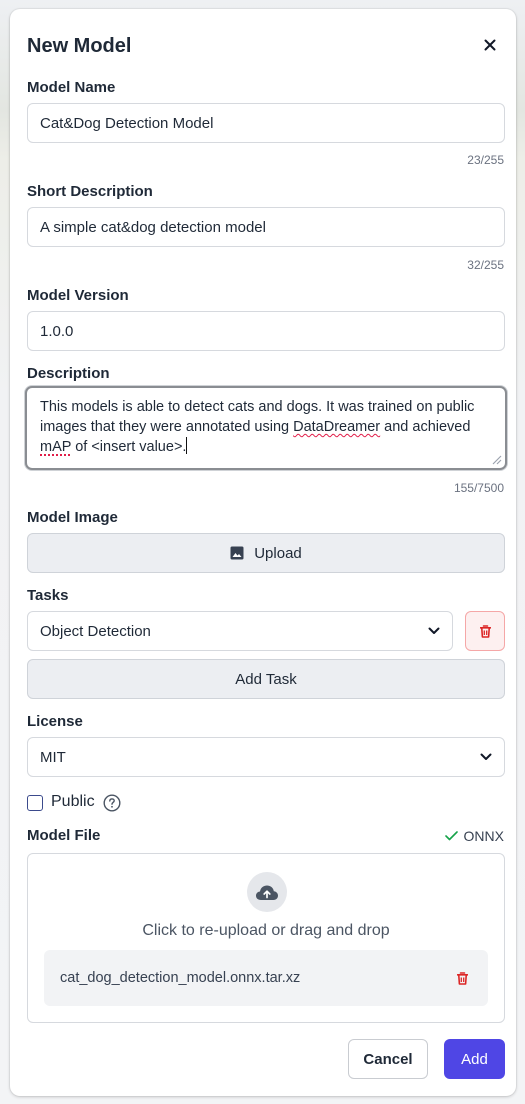  What do you see at coordinates (68, 373) in the screenshot?
I see `description-label: Description` at bounding box center [68, 373].